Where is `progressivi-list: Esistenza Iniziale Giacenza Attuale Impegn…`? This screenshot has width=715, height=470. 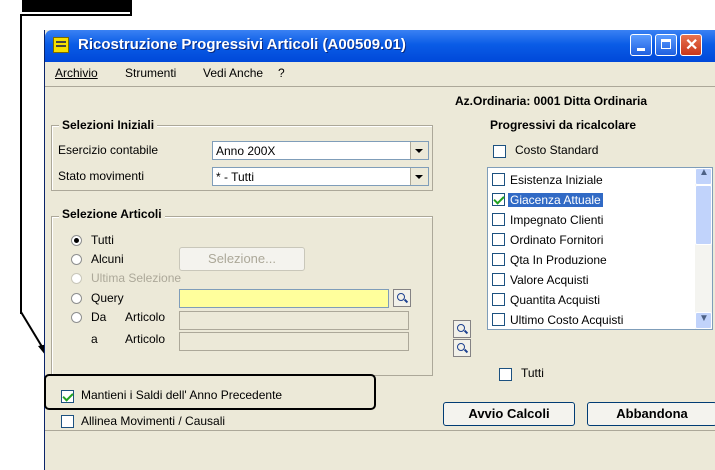
progressivi-list: Esistenza Iniziale Giacenza Attuale Impegn… is located at coordinates (600, 248).